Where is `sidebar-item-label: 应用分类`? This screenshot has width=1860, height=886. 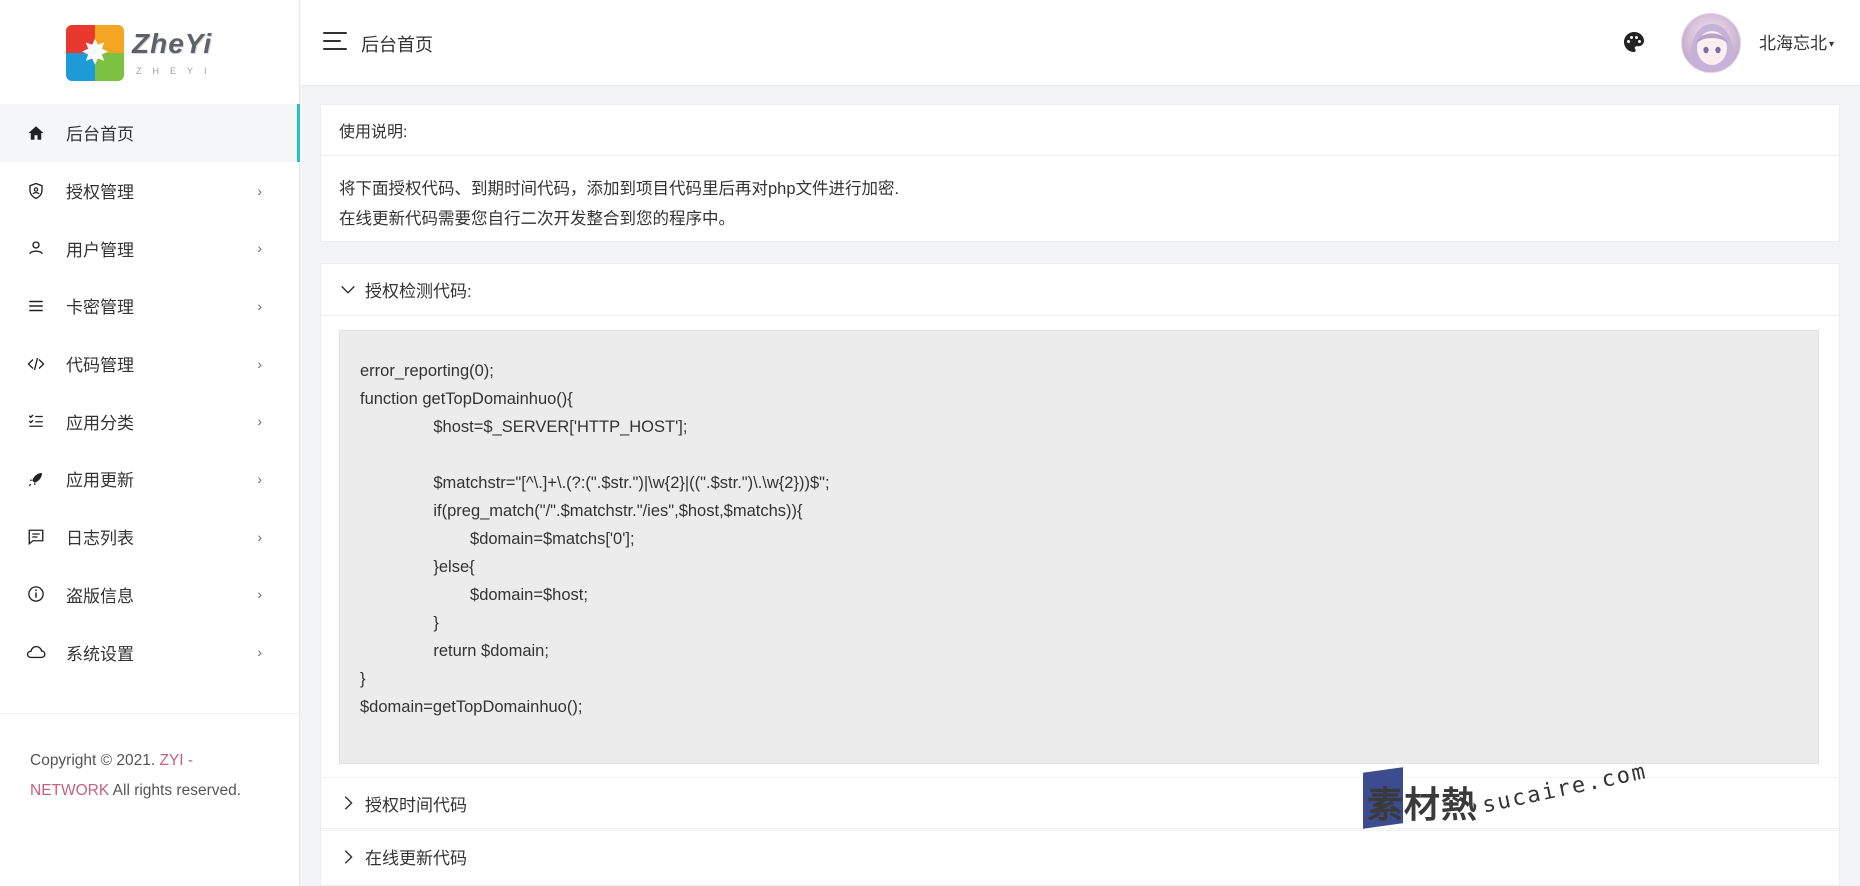
sidebar-item-label: 应用分类 is located at coordinates (100, 423).